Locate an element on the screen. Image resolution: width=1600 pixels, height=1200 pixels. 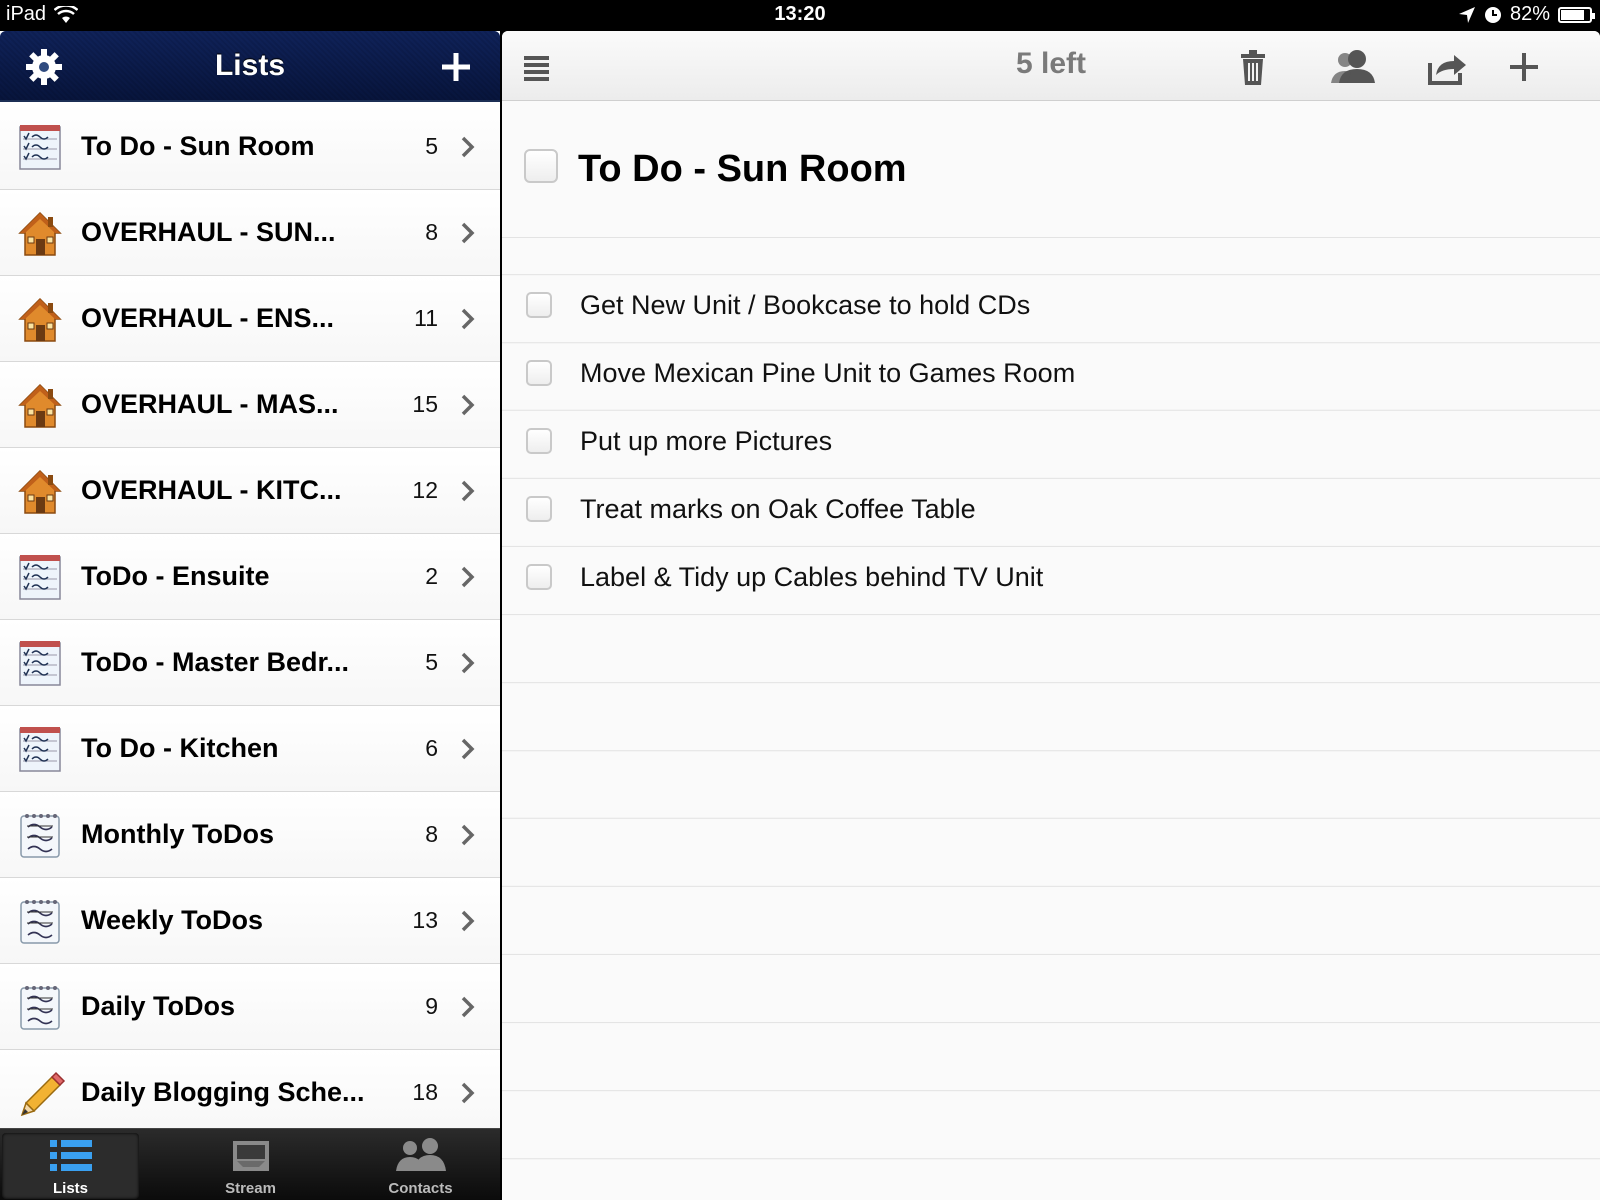
tab-label: Lists is located at coordinates (70, 1188).